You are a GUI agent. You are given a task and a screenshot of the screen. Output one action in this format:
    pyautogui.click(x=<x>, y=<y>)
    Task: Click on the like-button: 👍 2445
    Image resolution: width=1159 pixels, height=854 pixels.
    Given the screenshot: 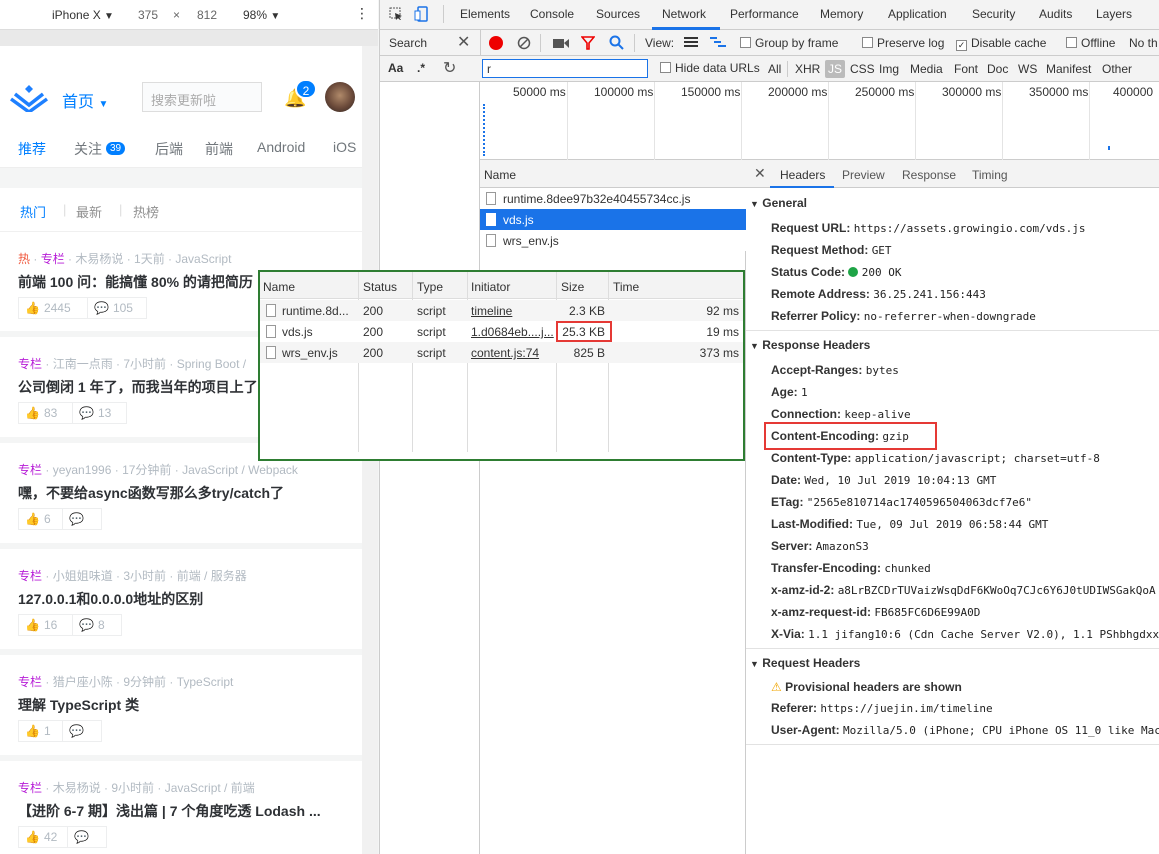 What is the action you would take?
    pyautogui.click(x=53, y=308)
    